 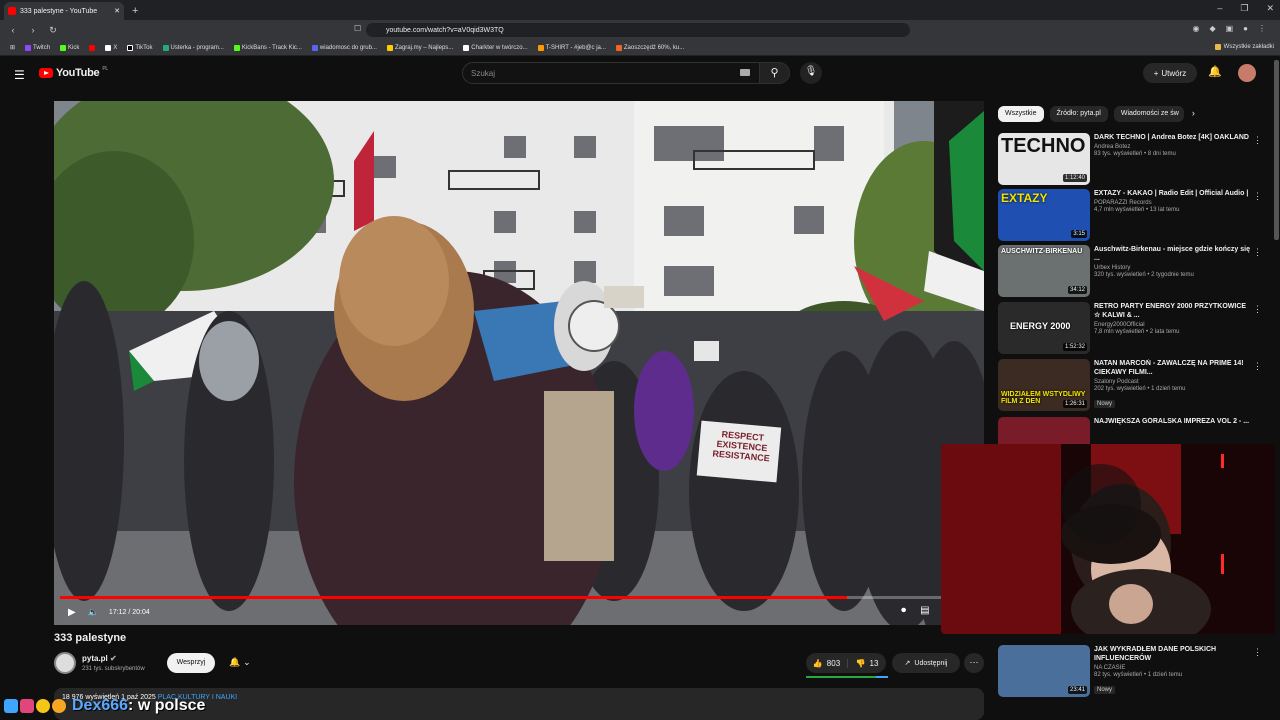 What do you see at coordinates (92, 47) in the screenshot?
I see `bookmark-item` at bounding box center [92, 47].